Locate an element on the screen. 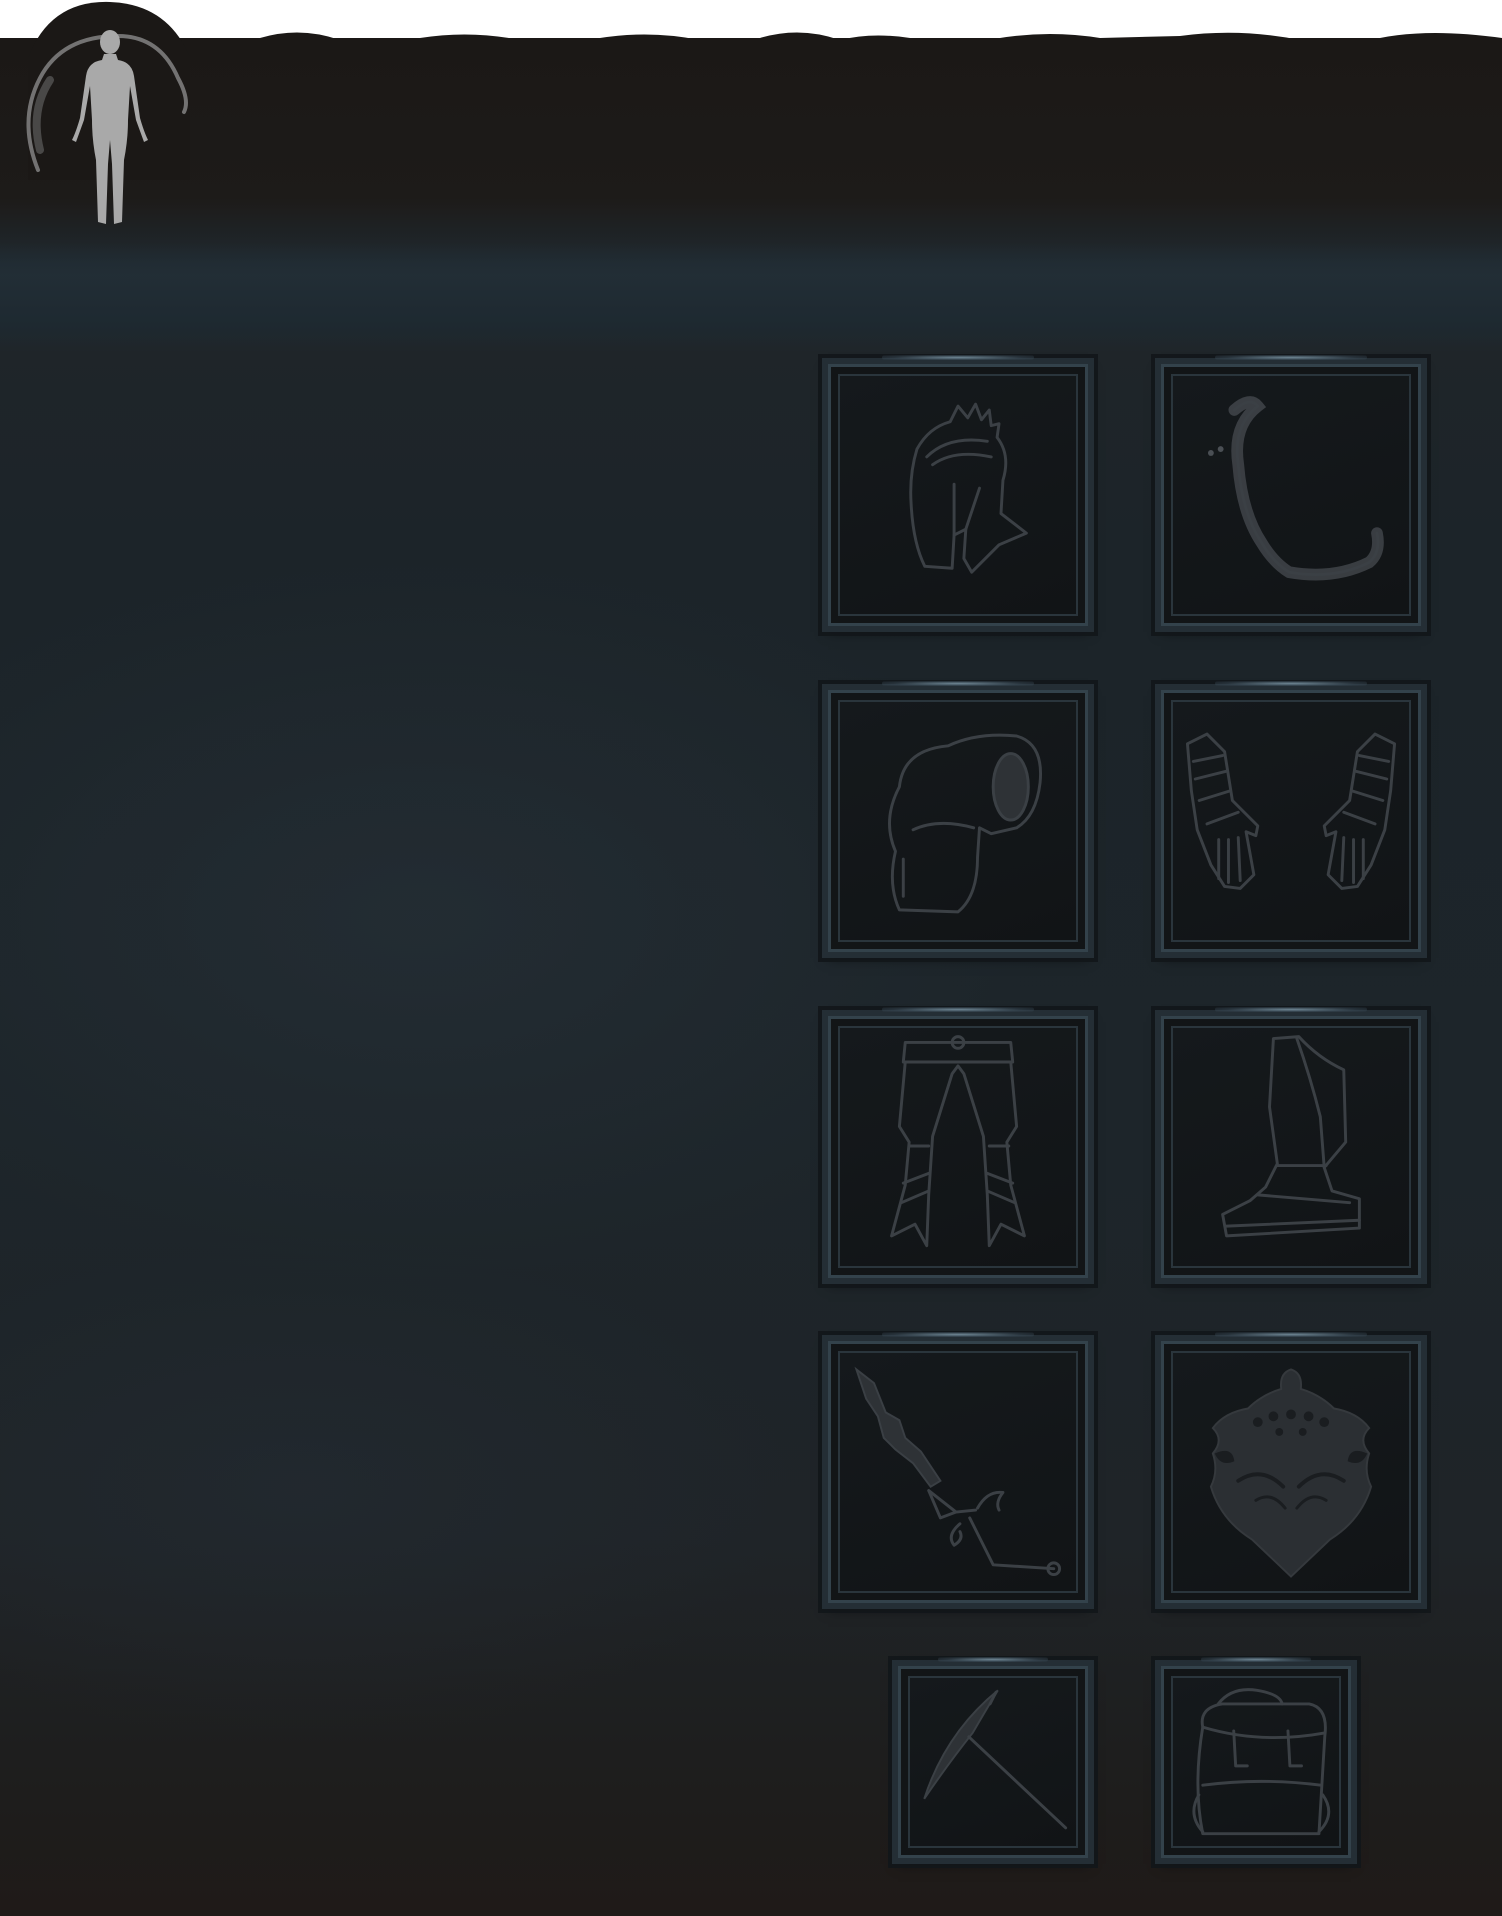 The width and height of the screenshot is (1502, 1916). character-emblem is located at coordinates (108, 112).